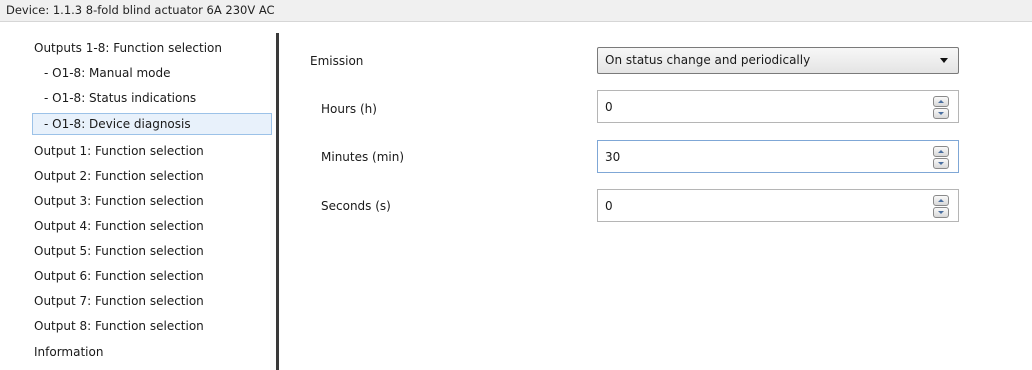 The width and height of the screenshot is (1032, 370). I want to click on minutes-value: 30, so click(612, 157).